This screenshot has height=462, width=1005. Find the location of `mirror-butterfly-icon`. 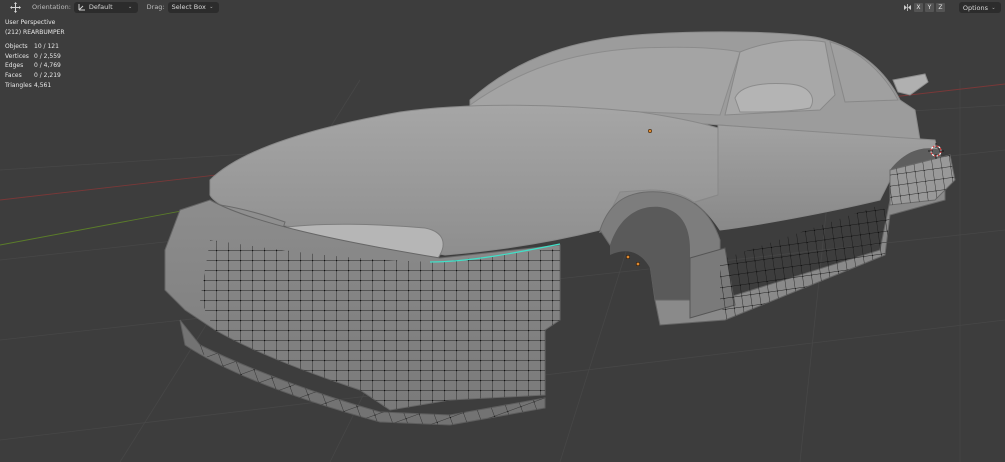

mirror-butterfly-icon is located at coordinates (907, 7).